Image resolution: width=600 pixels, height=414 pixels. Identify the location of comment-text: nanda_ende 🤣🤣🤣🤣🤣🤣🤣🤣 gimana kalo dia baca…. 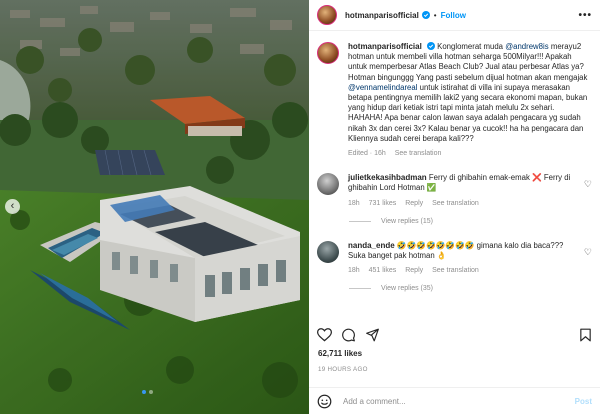
(462, 251).